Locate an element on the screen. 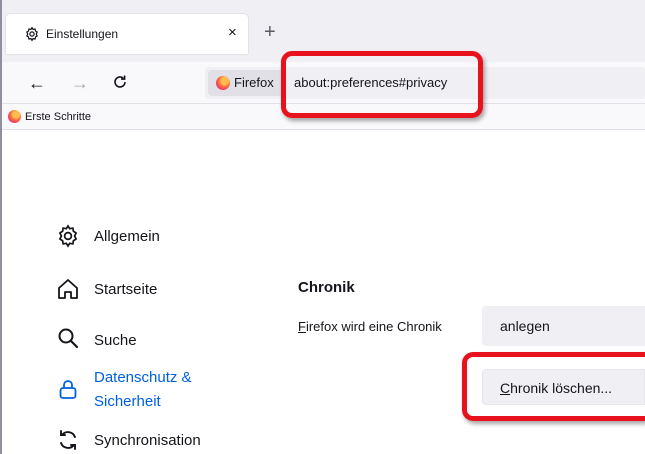 The height and width of the screenshot is (454, 645). new-tab-button: + is located at coordinates (270, 32).